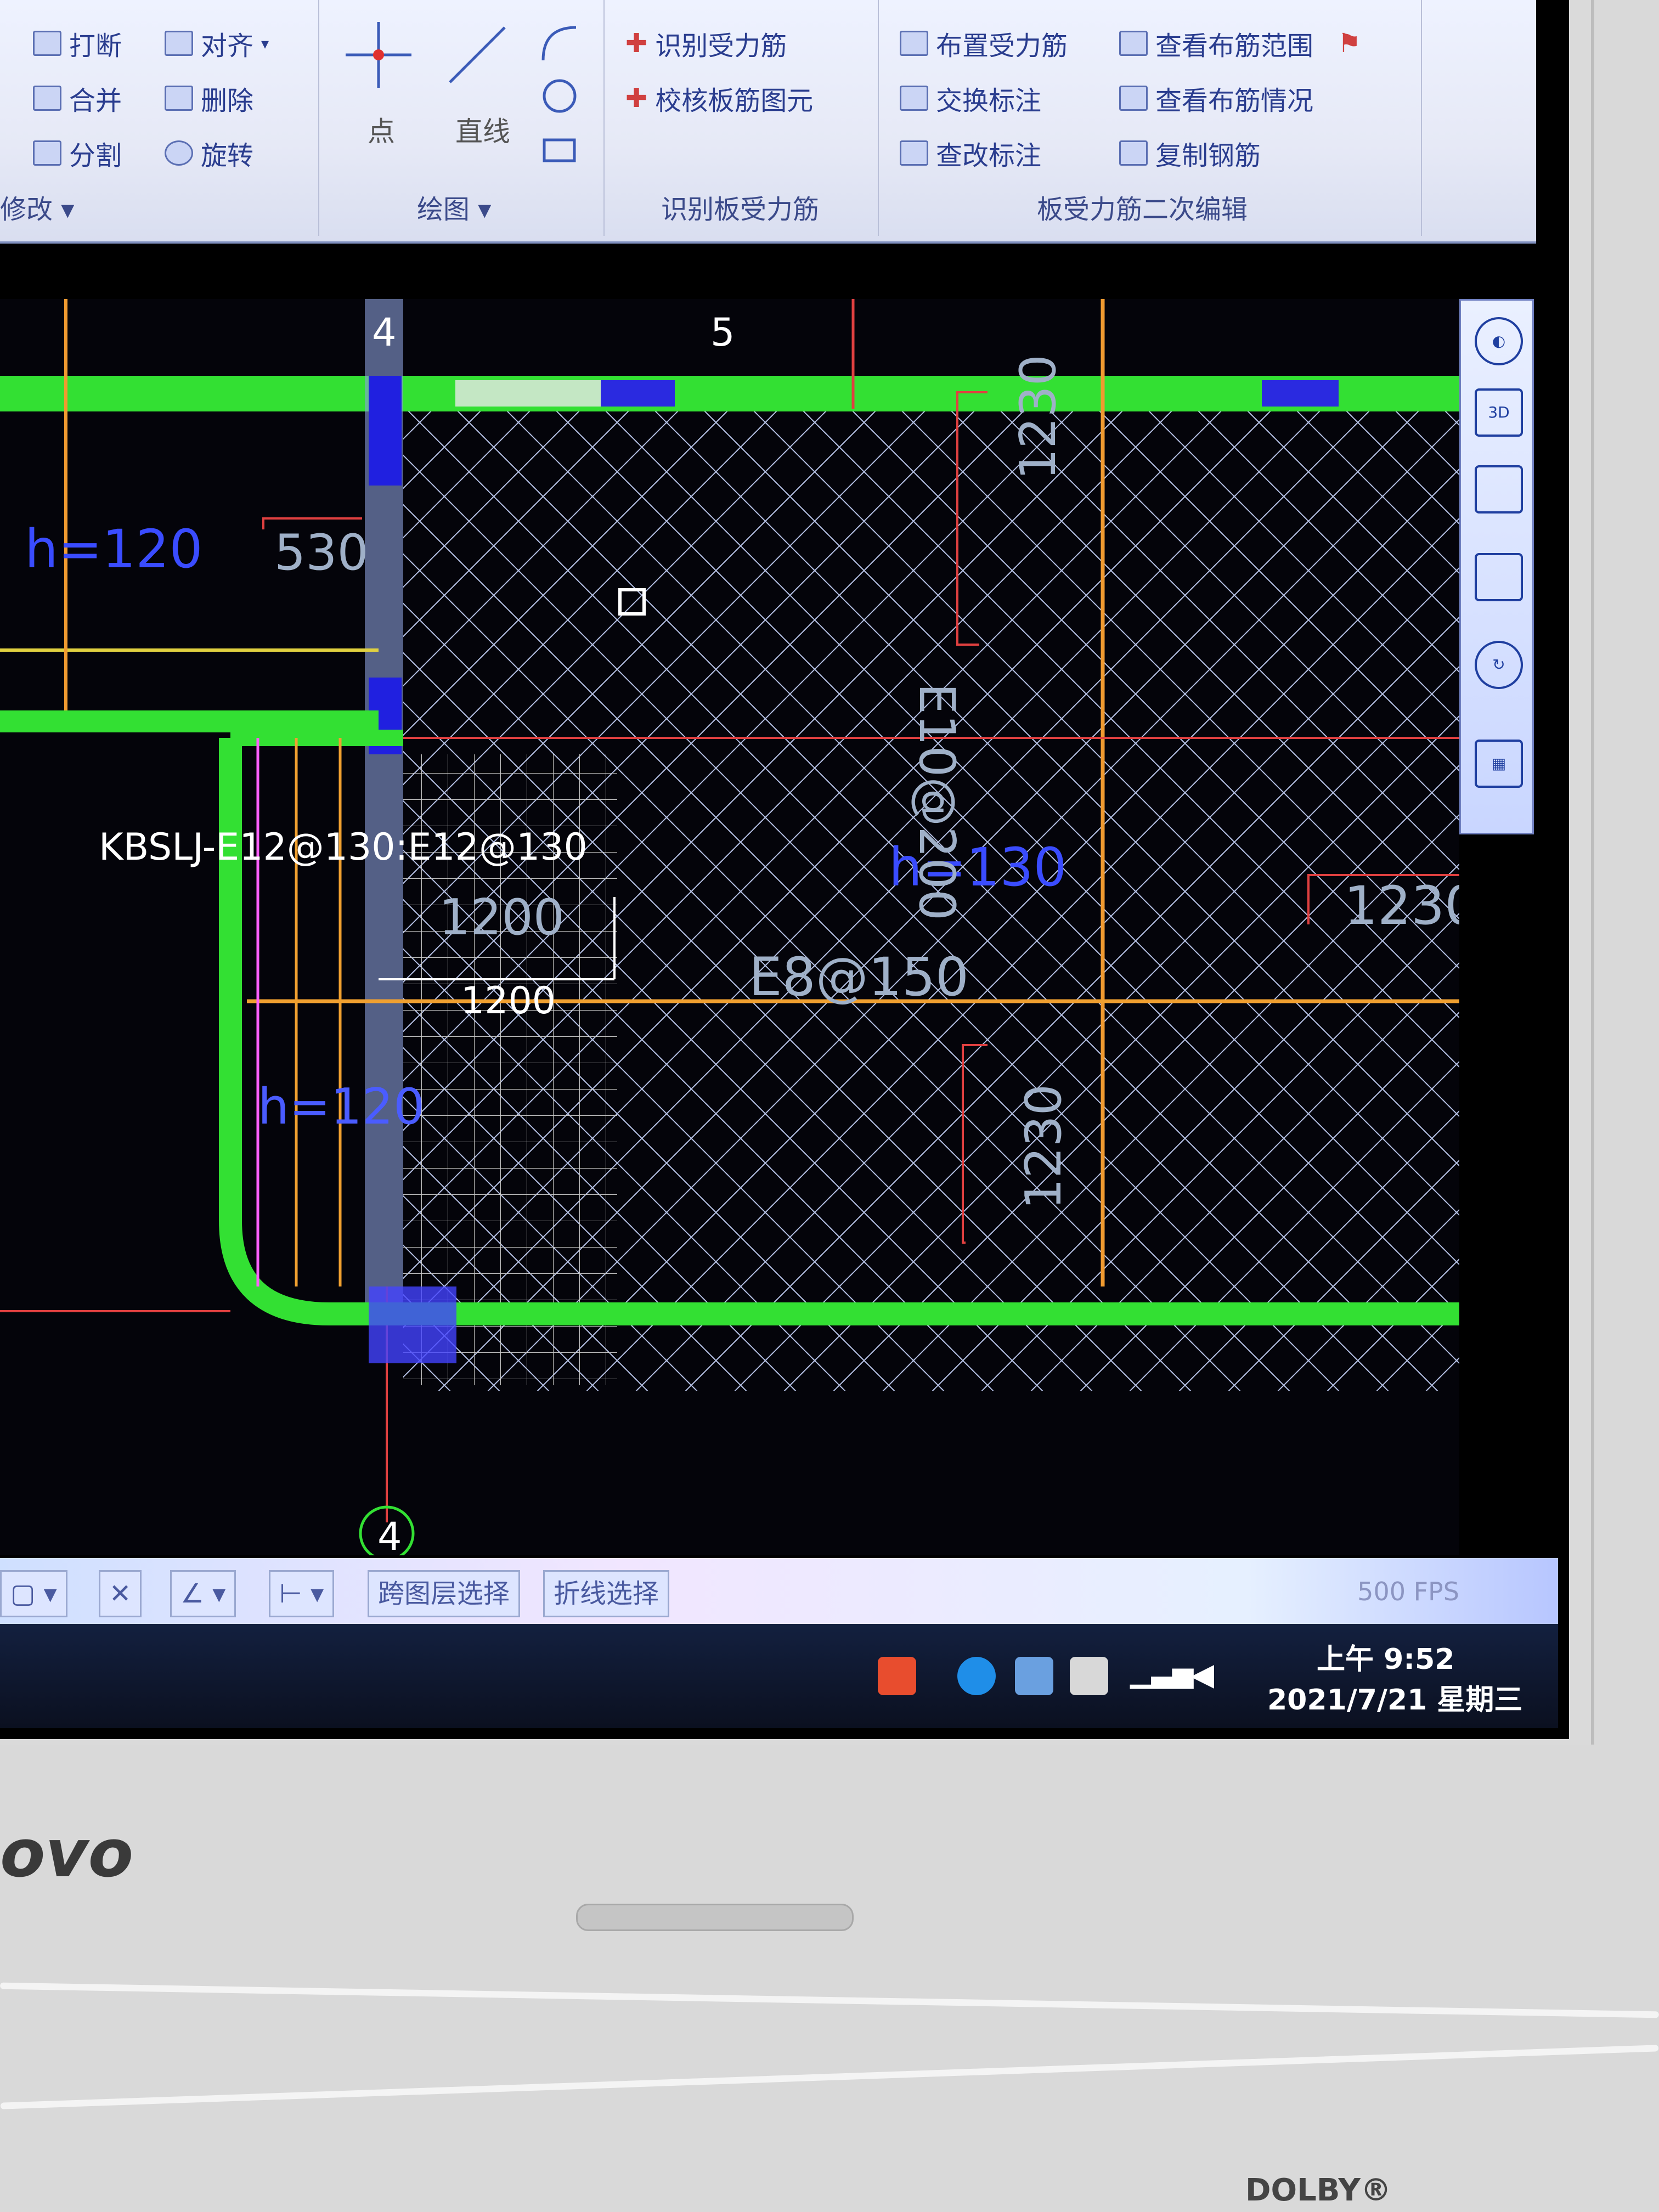 The image size is (1659, 2212). I want to click on orbit-icon: ◐, so click(1499, 341).